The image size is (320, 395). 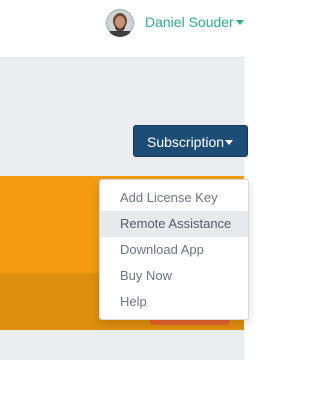 I want to click on chevron-down-icon, so click(x=229, y=142).